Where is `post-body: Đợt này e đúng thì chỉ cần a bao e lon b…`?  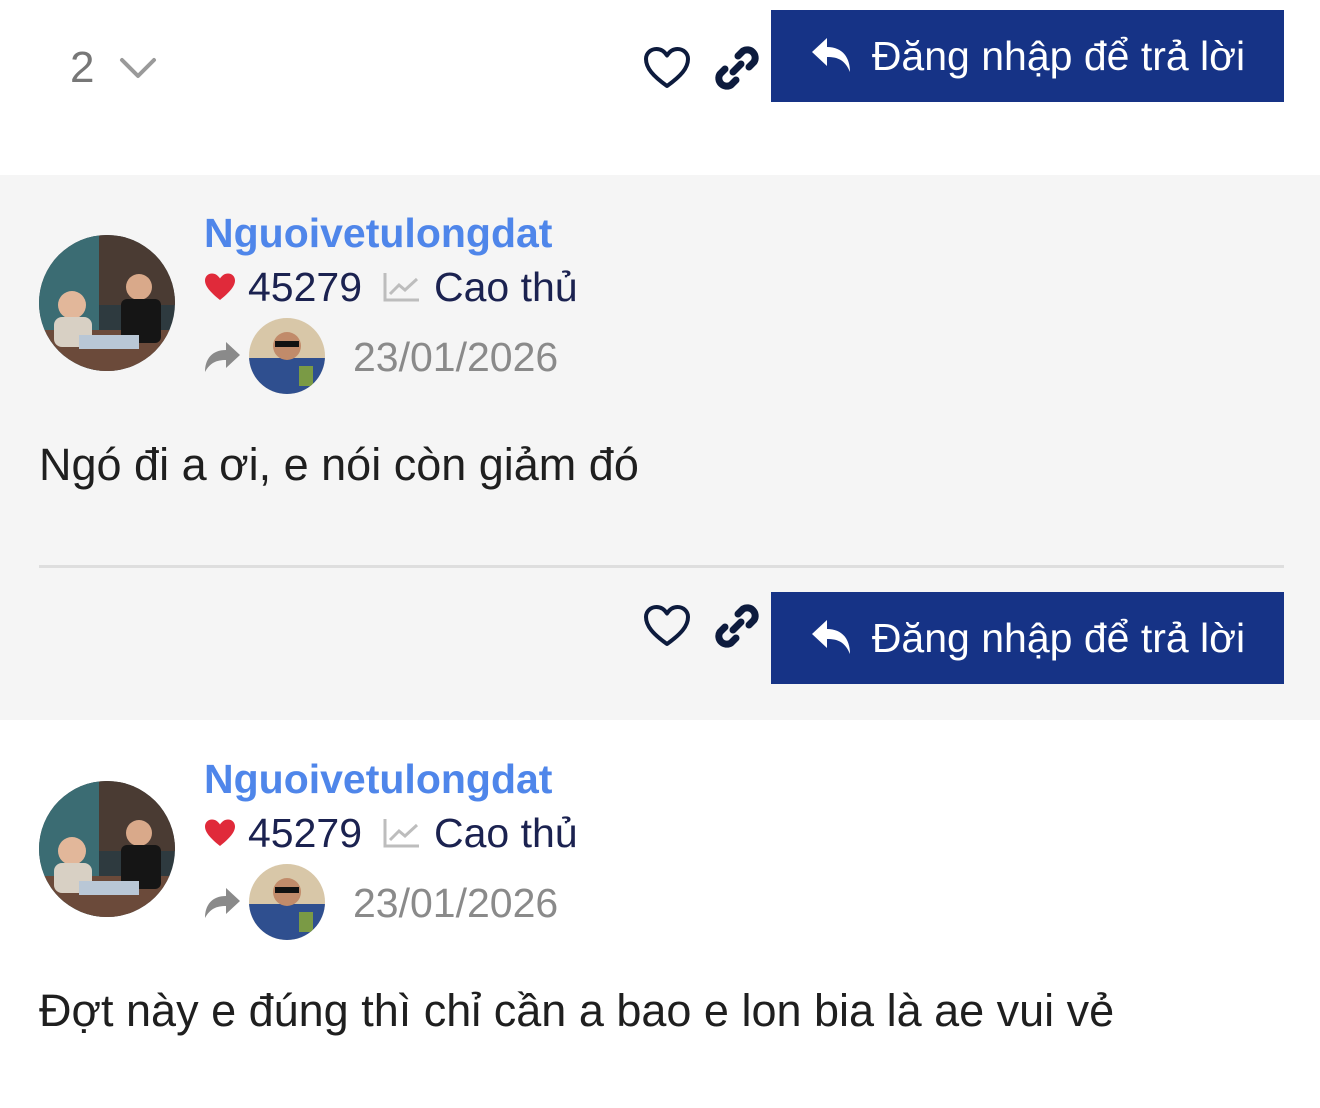 post-body: Đợt này e đúng thì chỉ cần a bao e lon b… is located at coordinates (577, 1010).